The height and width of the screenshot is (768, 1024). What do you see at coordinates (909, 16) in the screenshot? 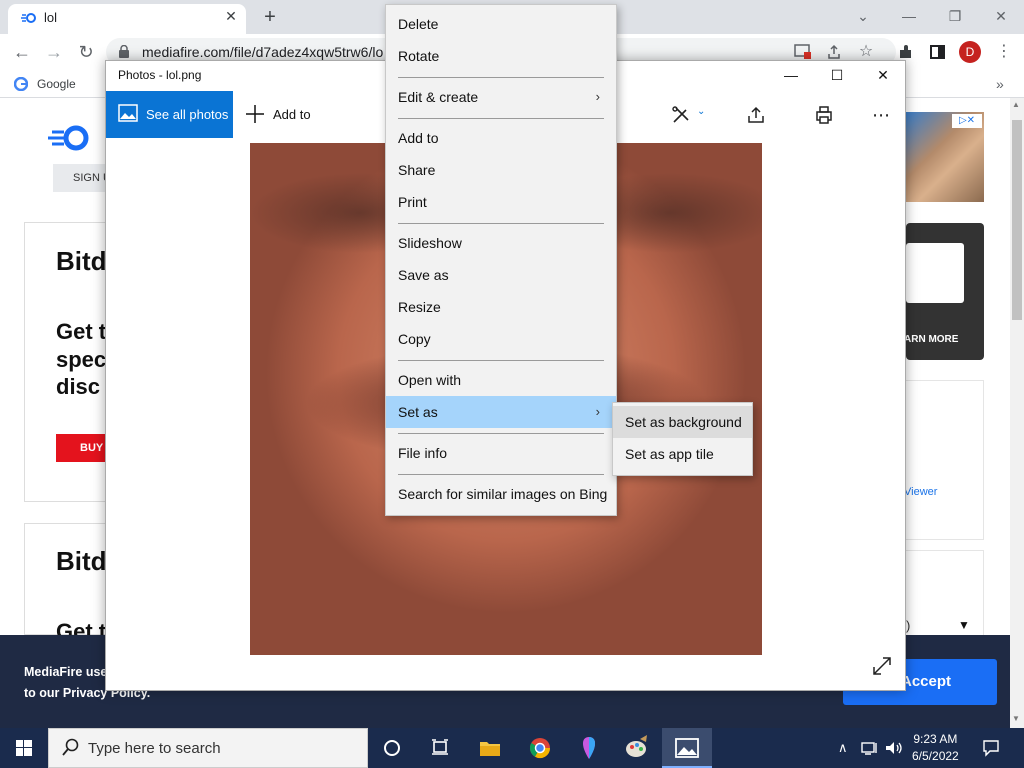
I see `browser-minimize-button: —` at bounding box center [909, 16].